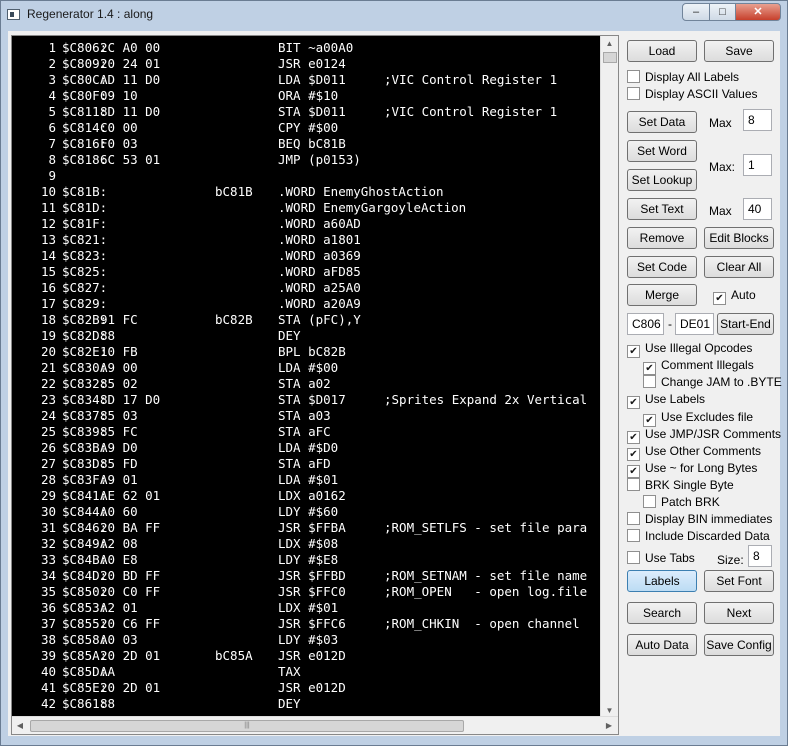 This screenshot has width=788, height=746. I want to click on text-max-input: 40, so click(757, 209).